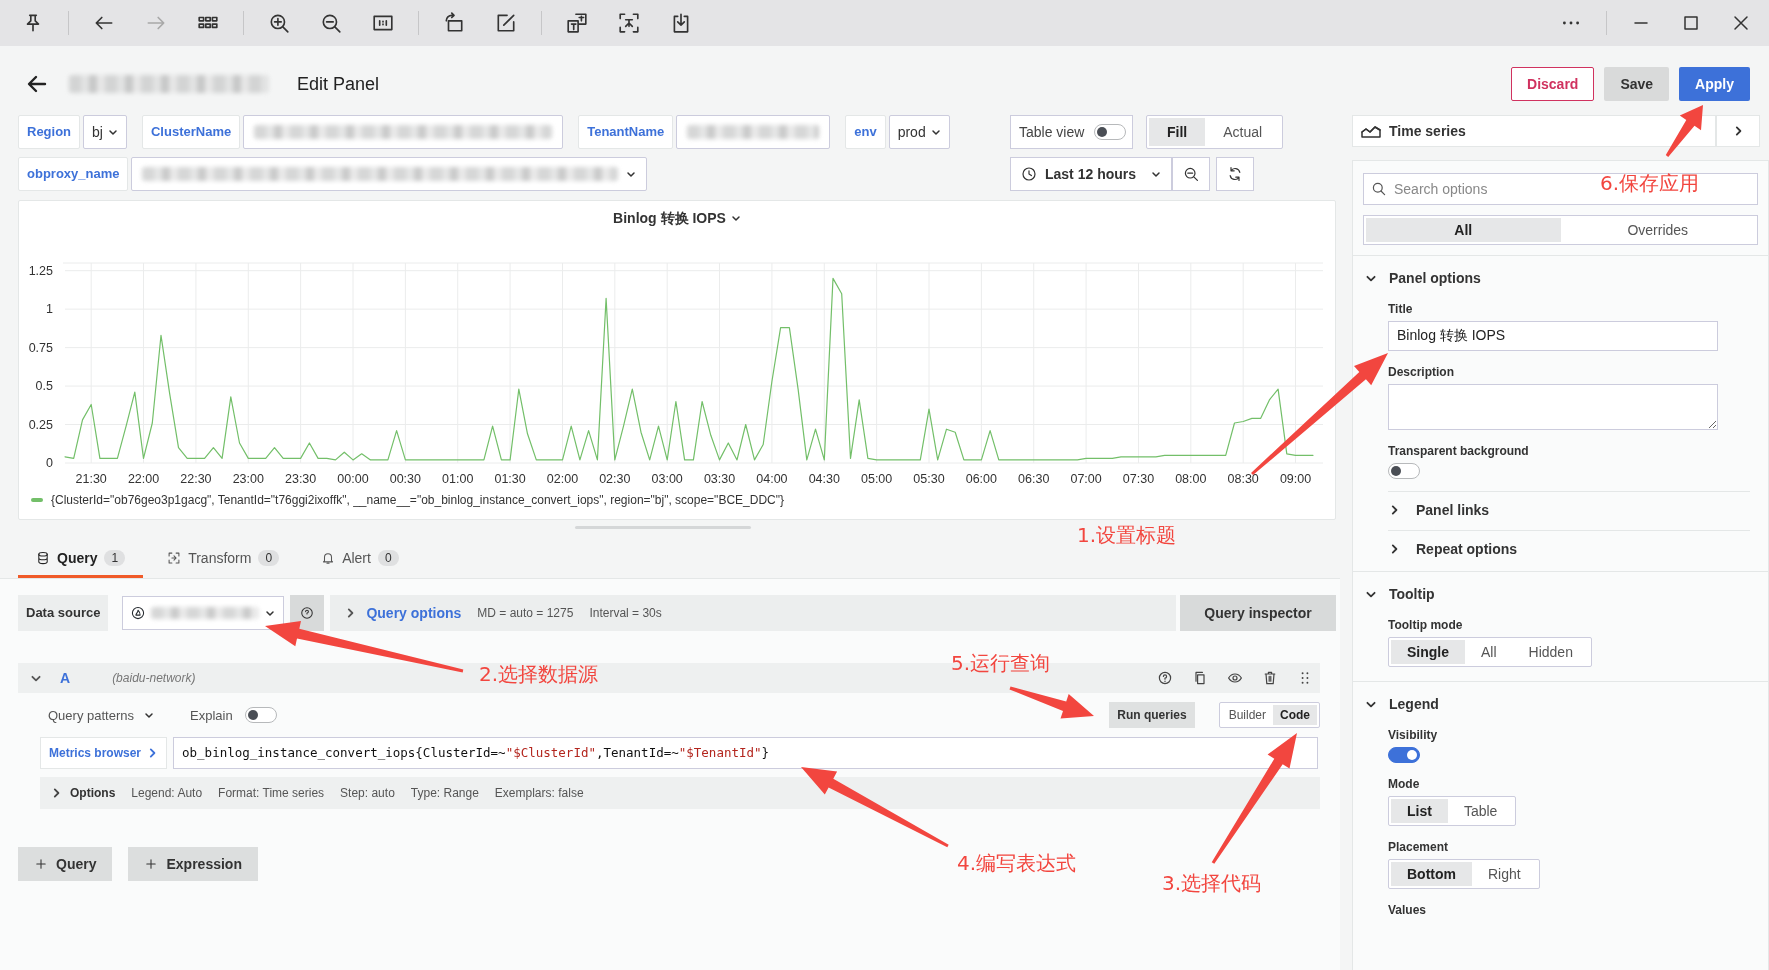 The image size is (1769, 970). What do you see at coordinates (44, 386) in the screenshot?
I see `axis-tick-label: 0.5` at bounding box center [44, 386].